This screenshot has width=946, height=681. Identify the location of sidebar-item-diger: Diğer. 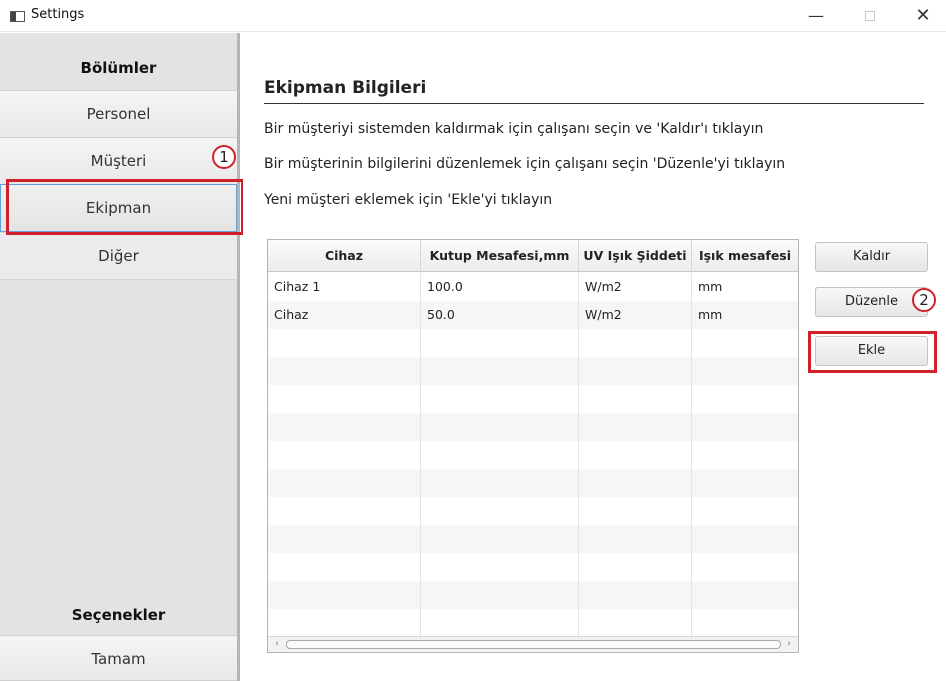
(118, 256).